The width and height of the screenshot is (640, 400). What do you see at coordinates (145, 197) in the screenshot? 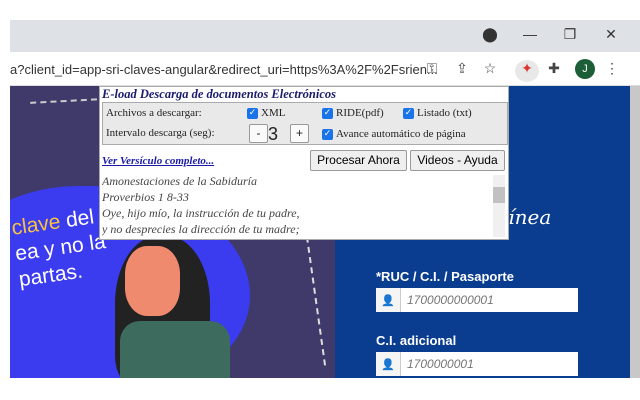
I see `verse-line: Proverbios 1 8-33` at bounding box center [145, 197].